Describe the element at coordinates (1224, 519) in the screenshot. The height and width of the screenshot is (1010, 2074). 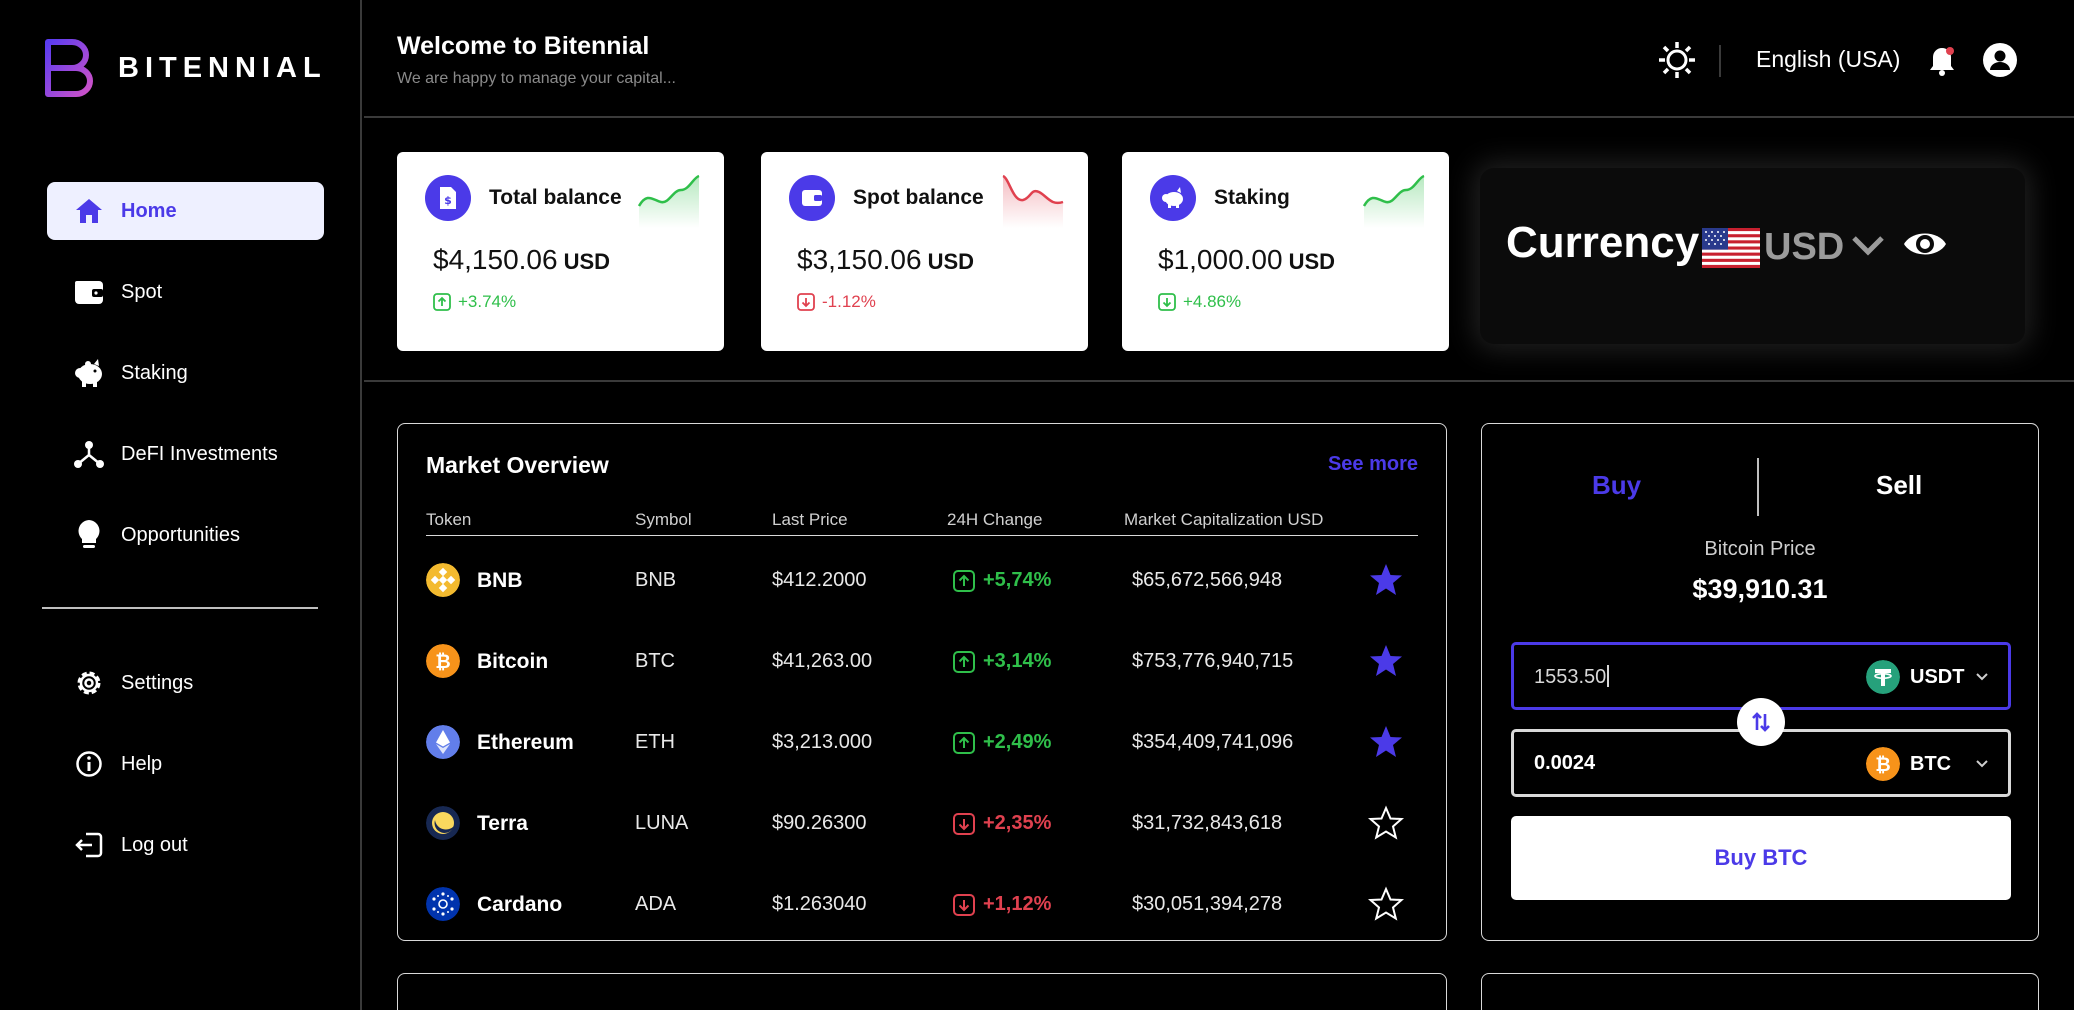
I see `column-header-market-cap: Market Capitalization USD` at that location.